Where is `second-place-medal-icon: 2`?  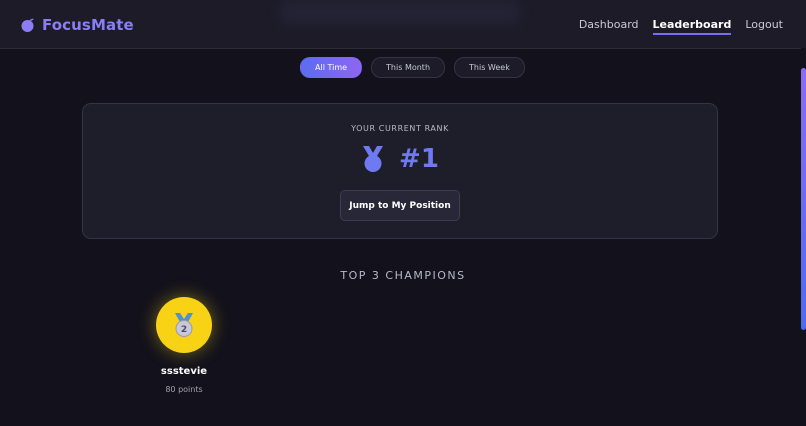
second-place-medal-icon: 2 is located at coordinates (184, 325).